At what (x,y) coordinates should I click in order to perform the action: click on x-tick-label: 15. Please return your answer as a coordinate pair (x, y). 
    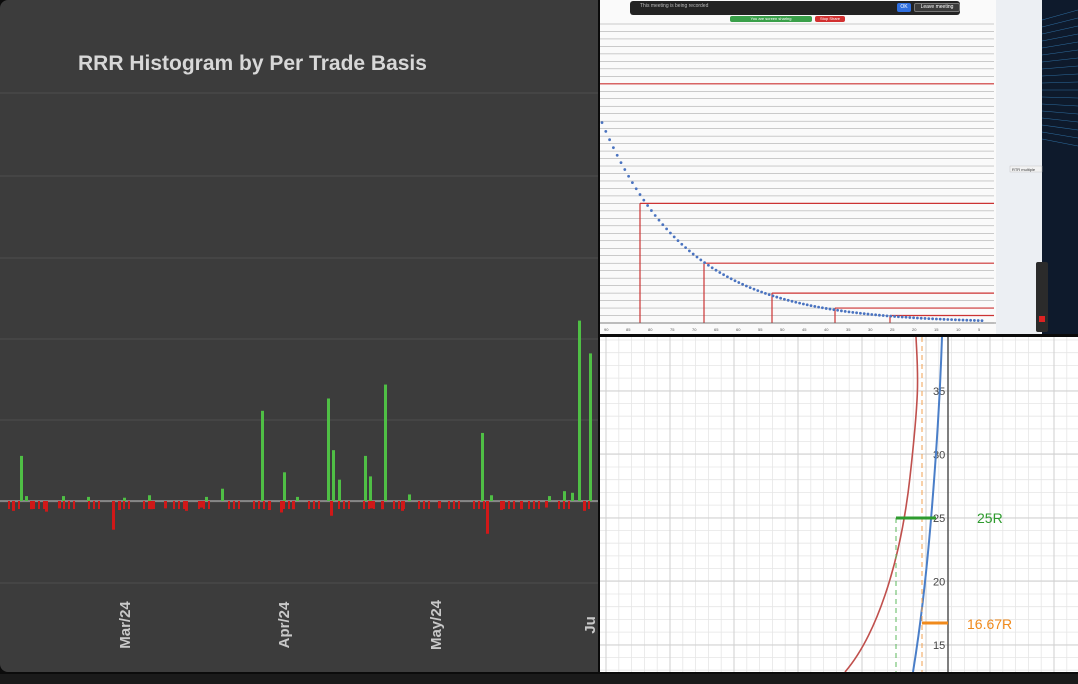
    Looking at the image, I should click on (936, 329).